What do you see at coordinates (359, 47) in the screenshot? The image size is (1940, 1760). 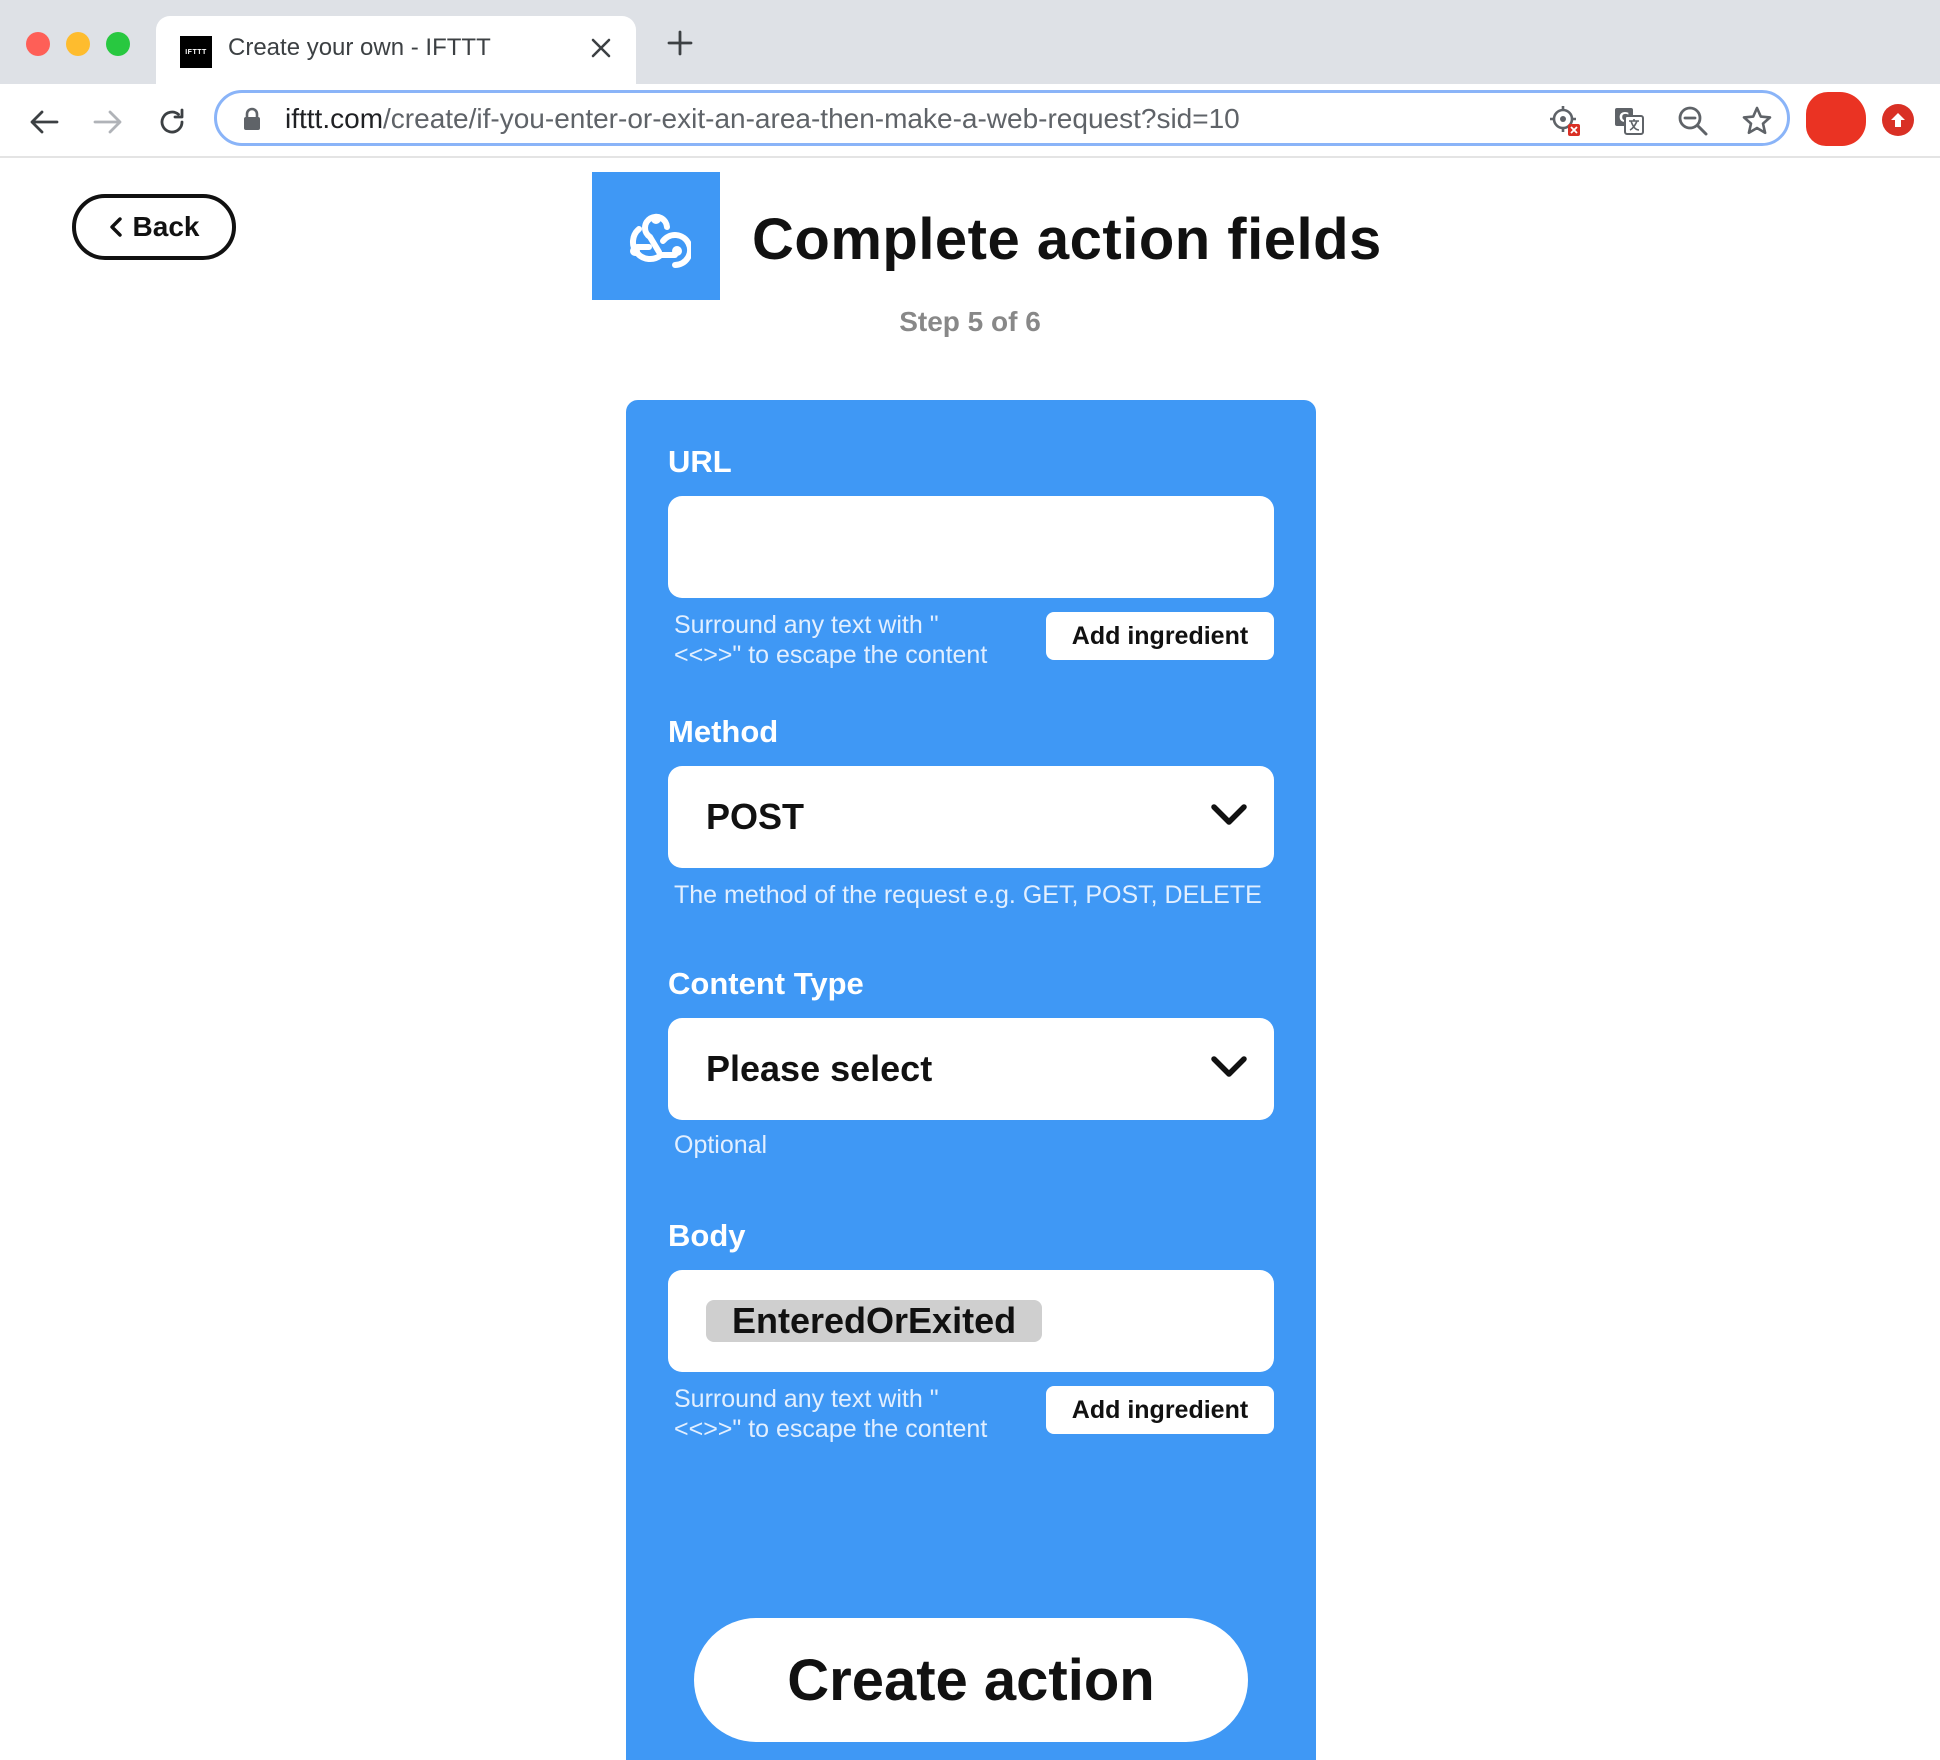 I see `tab-title: Create your own - IFTTT` at bounding box center [359, 47].